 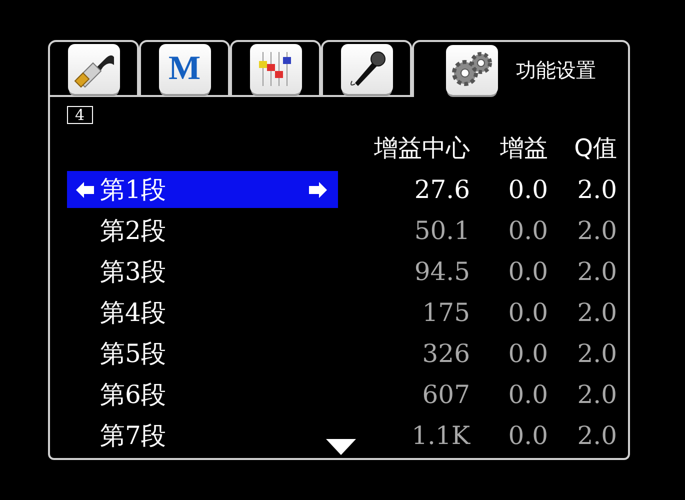 I want to click on table-cell: 94.5, so click(x=442, y=271).